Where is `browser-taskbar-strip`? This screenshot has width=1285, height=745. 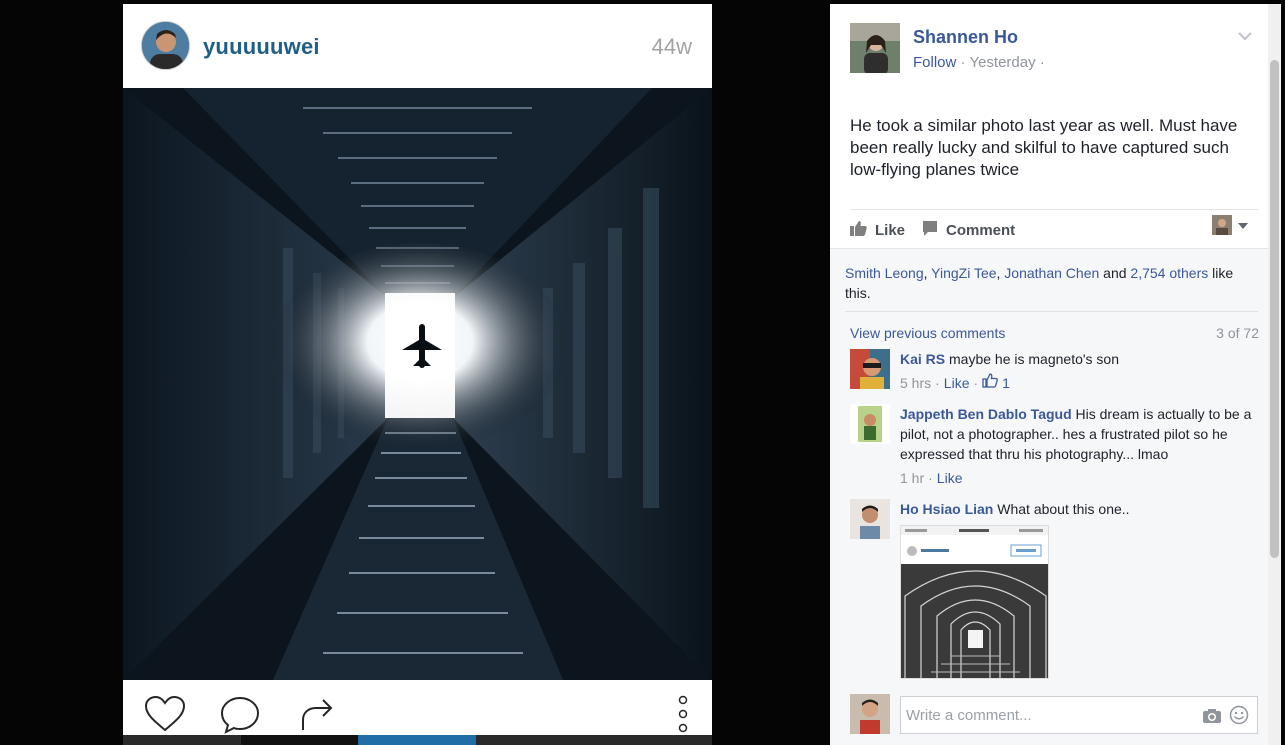
browser-taskbar-strip is located at coordinates (417, 740).